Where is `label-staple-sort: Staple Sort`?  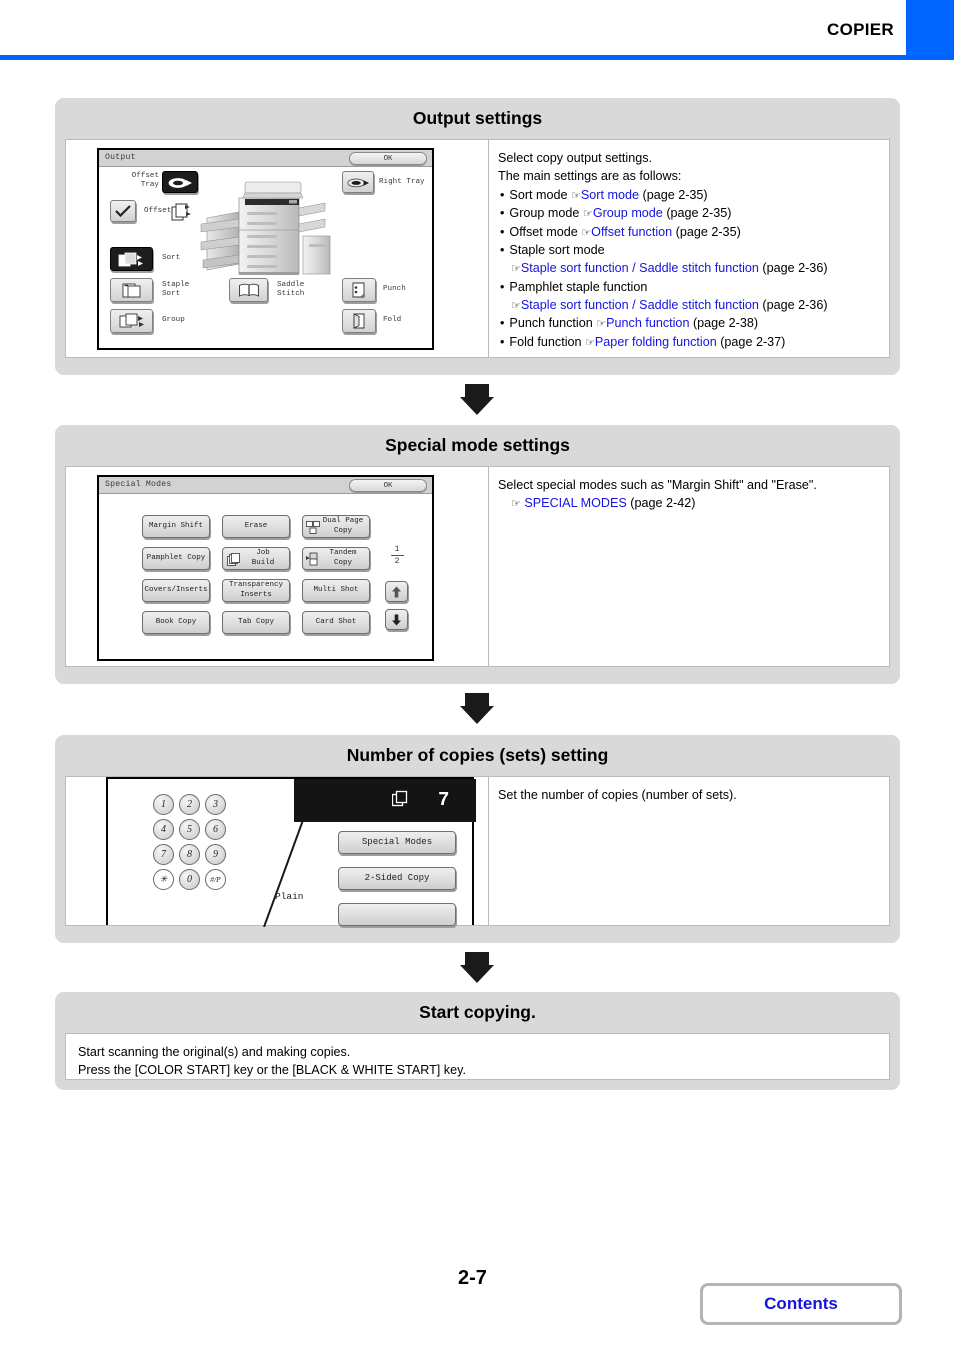 label-staple-sort: Staple Sort is located at coordinates (176, 290).